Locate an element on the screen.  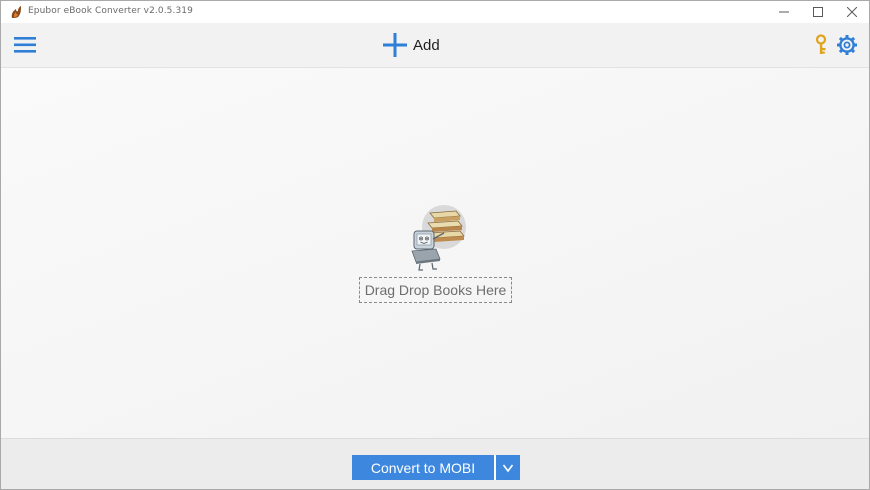
app-logo-icon is located at coordinates (16, 12).